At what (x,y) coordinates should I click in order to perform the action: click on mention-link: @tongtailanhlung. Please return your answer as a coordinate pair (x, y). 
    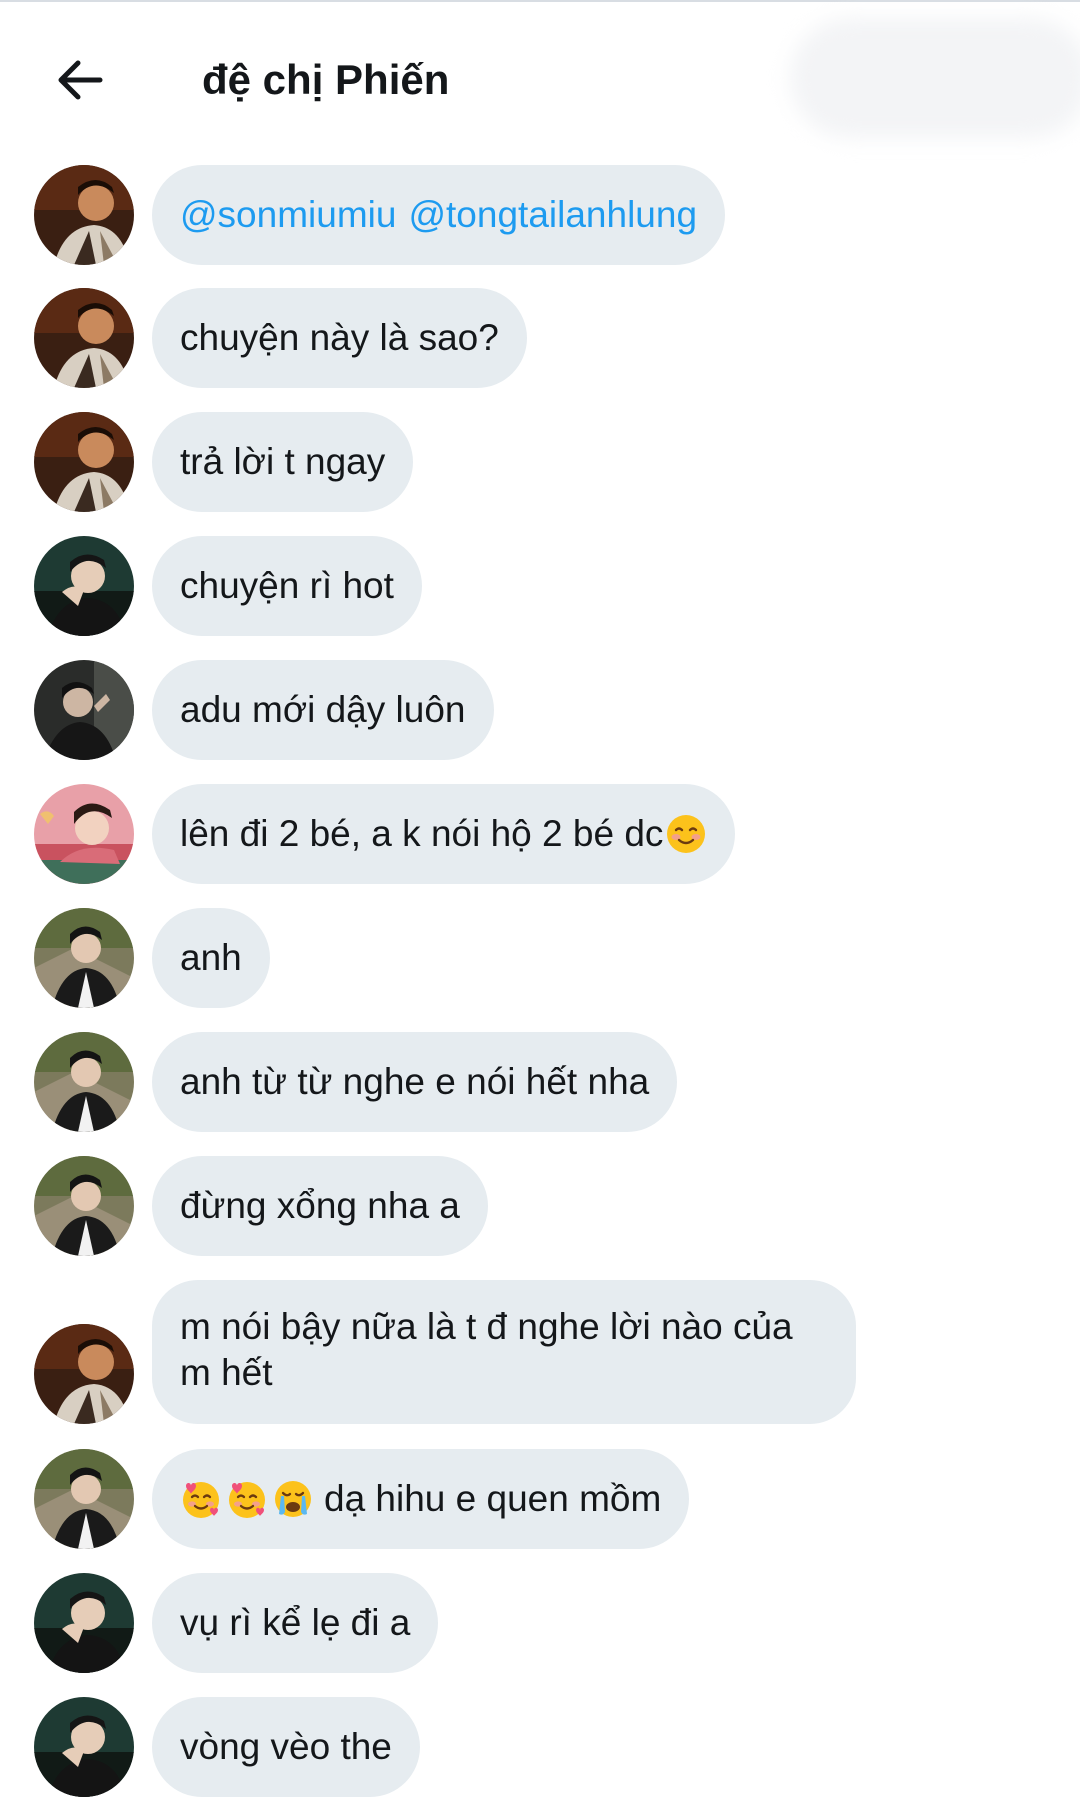
    Looking at the image, I should click on (552, 215).